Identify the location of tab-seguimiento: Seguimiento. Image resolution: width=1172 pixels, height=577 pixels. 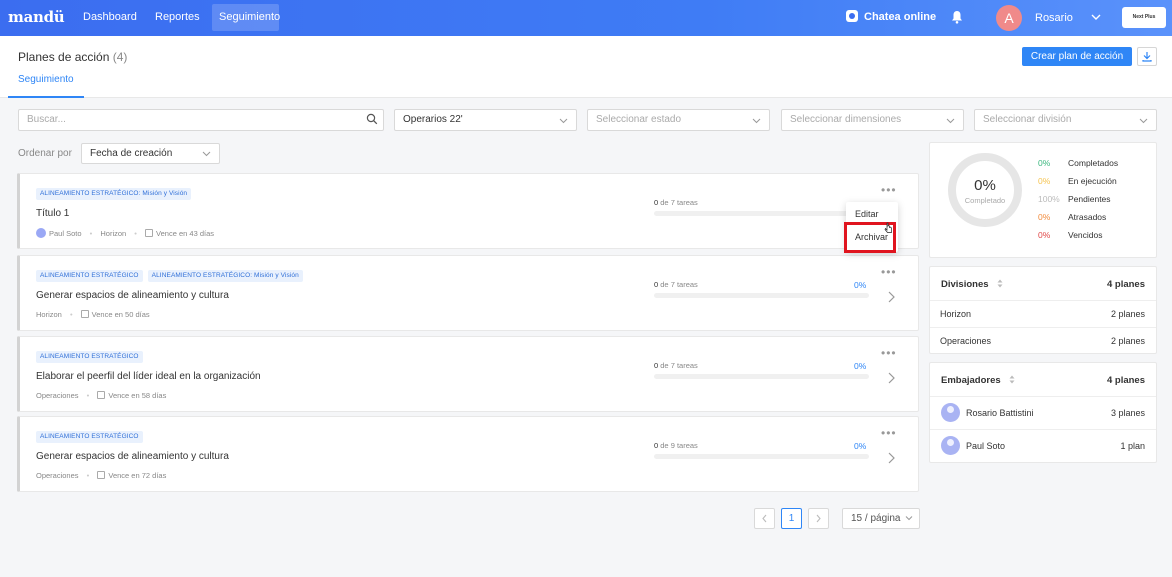
(46, 83).